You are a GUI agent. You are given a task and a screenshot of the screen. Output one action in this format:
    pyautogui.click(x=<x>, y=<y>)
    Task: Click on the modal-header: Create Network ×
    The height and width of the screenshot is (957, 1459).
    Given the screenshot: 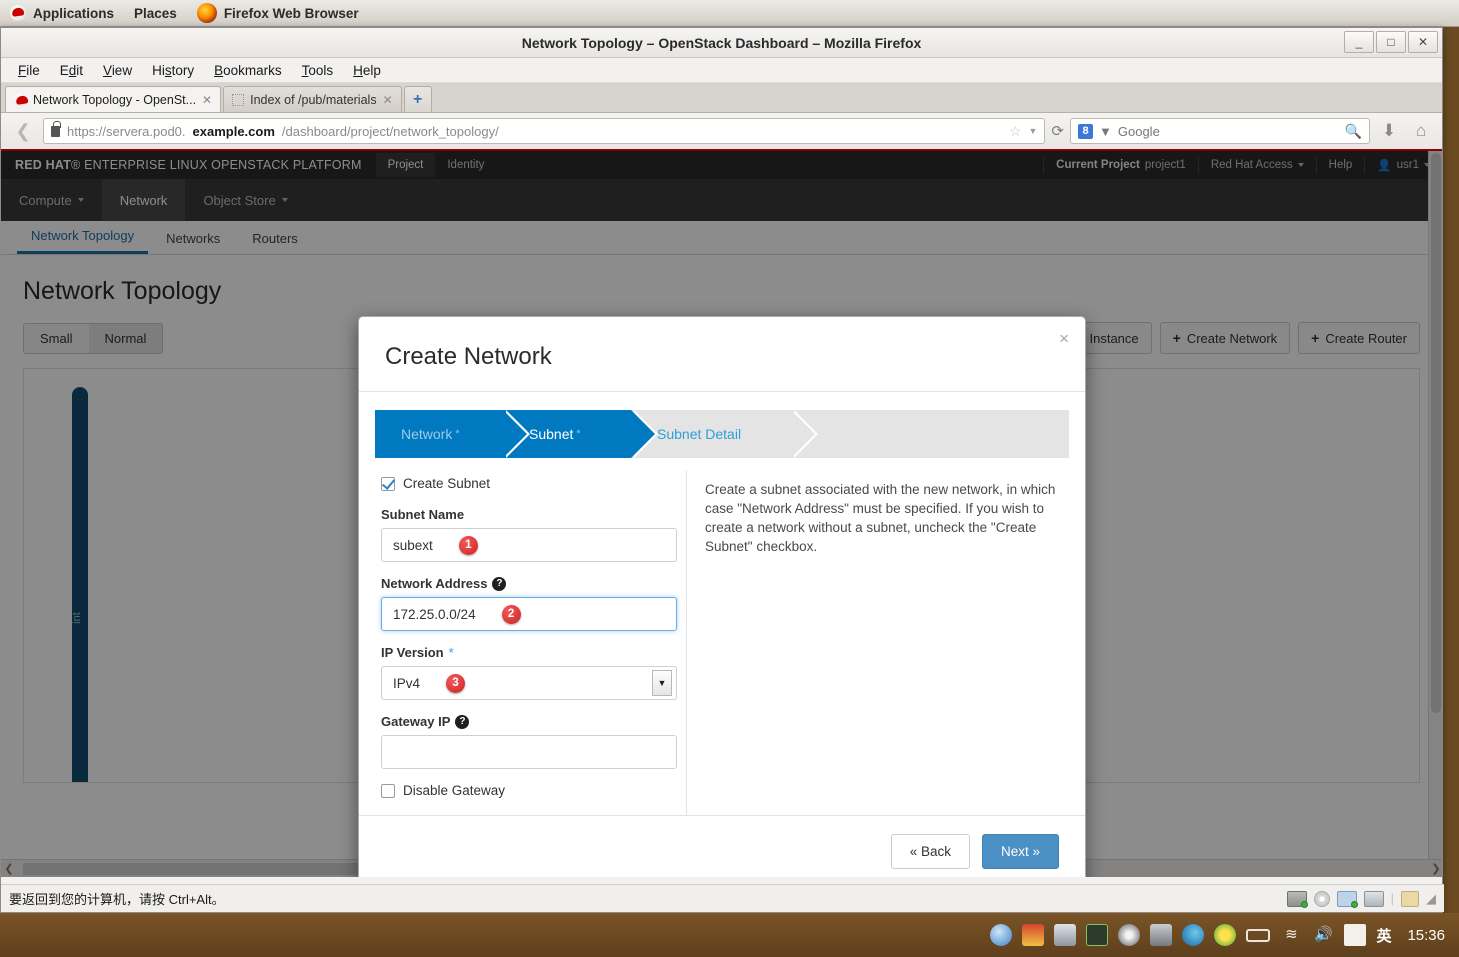 What is the action you would take?
    pyautogui.click(x=722, y=354)
    